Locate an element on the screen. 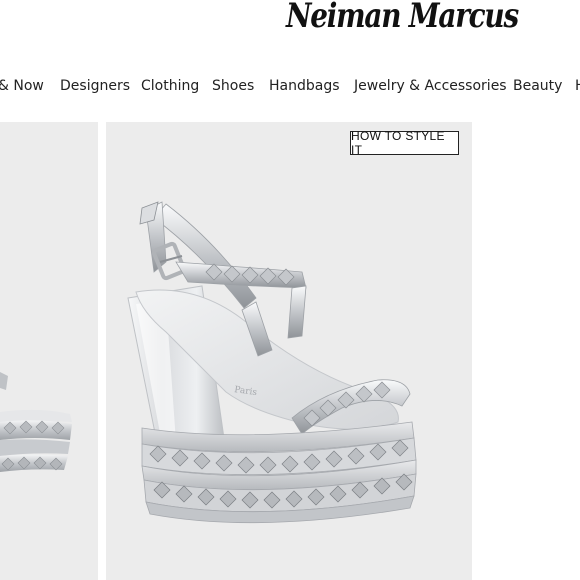 This screenshot has width=580, height=580. product-image-previous is located at coordinates (49, 351).